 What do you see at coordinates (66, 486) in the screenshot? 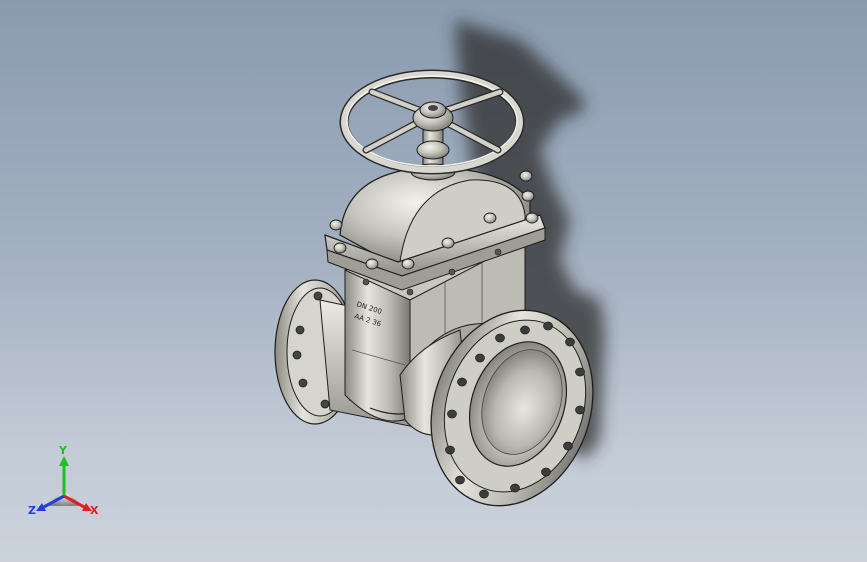
I see `coordinate-triad: Y X Z` at bounding box center [66, 486].